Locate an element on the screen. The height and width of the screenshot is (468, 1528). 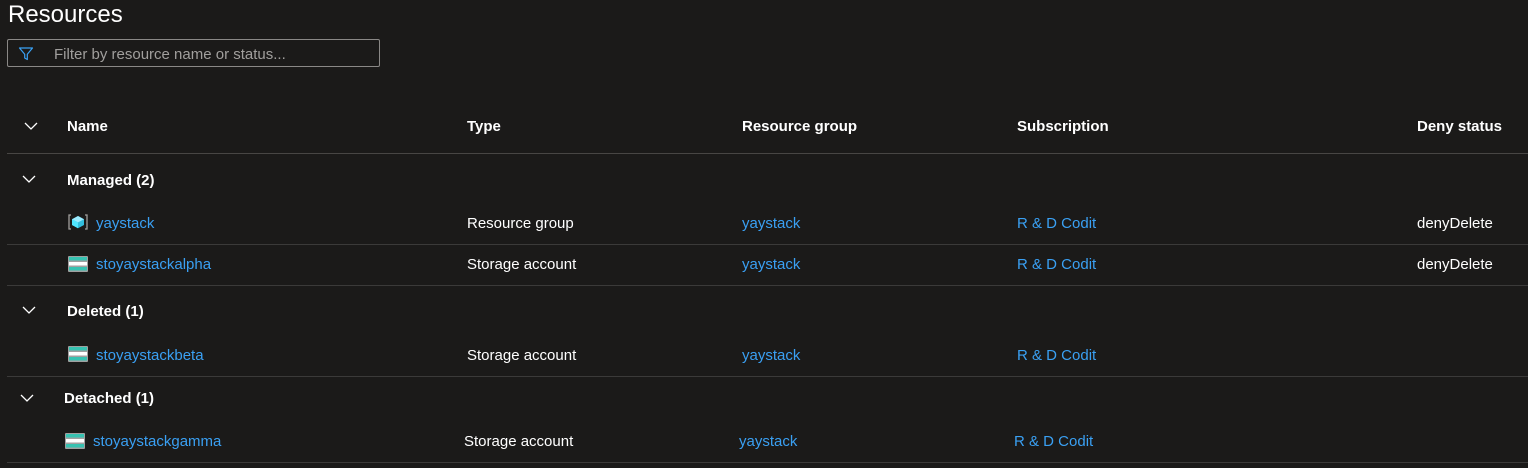
group-row-detached: Detached (1) is located at coordinates (767, 399).